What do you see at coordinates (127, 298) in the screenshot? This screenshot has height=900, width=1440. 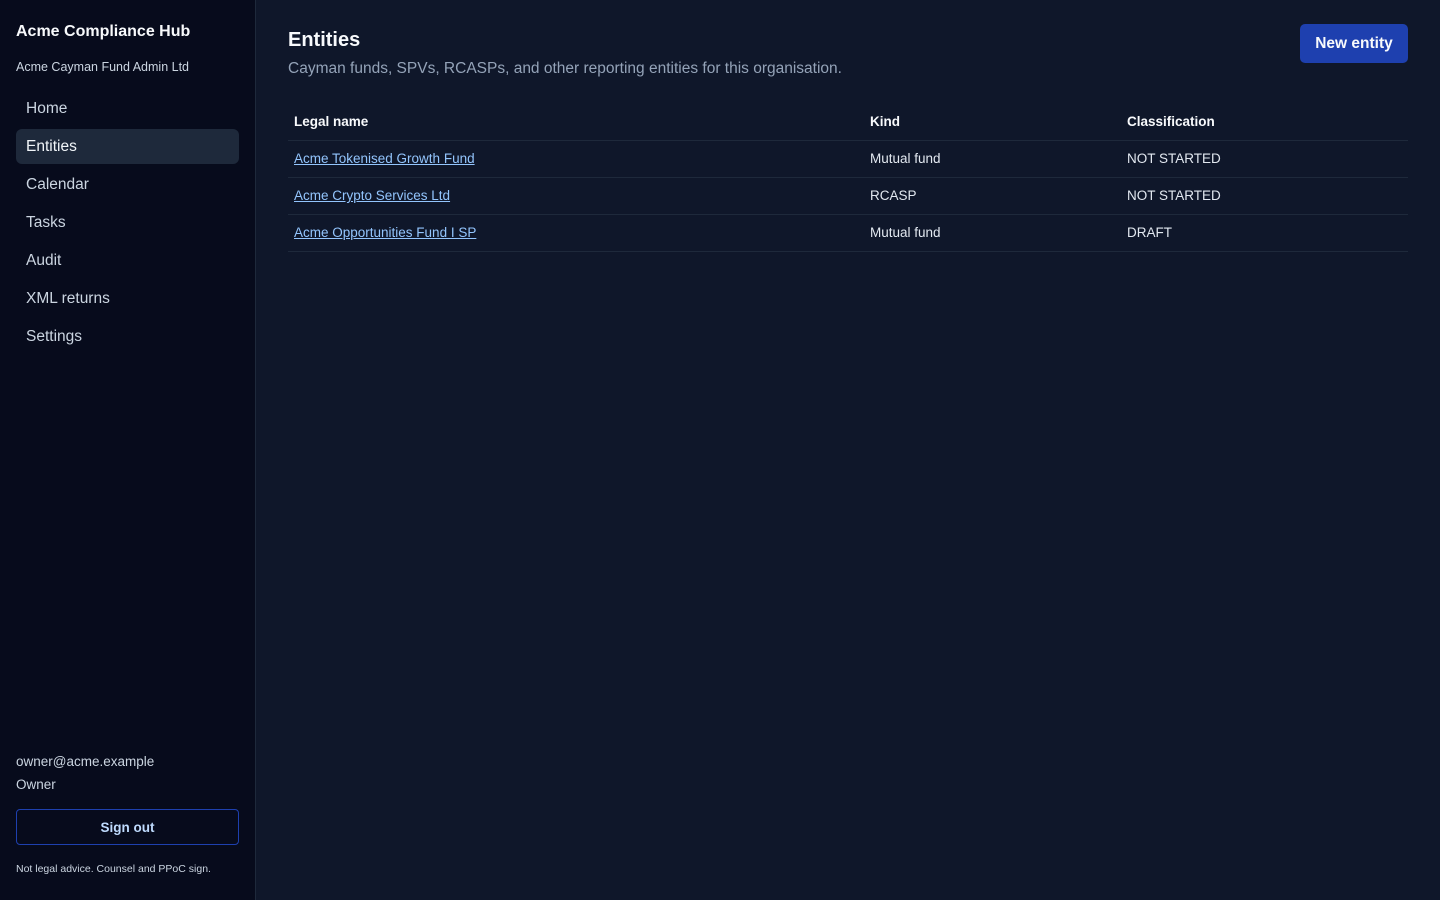 I see `sidebar-item-xml-returns: XML returns` at bounding box center [127, 298].